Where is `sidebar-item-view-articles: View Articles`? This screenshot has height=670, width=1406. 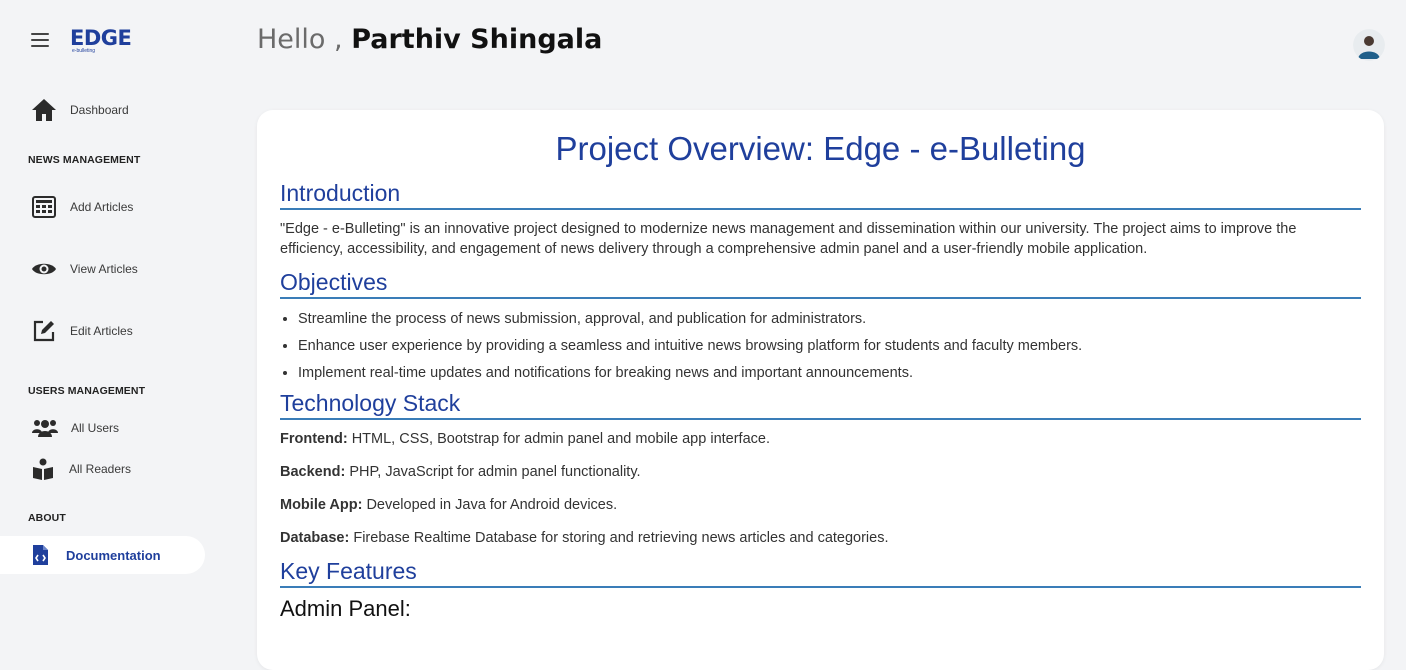
sidebar-item-view-articles: View Articles is located at coordinates (84, 269).